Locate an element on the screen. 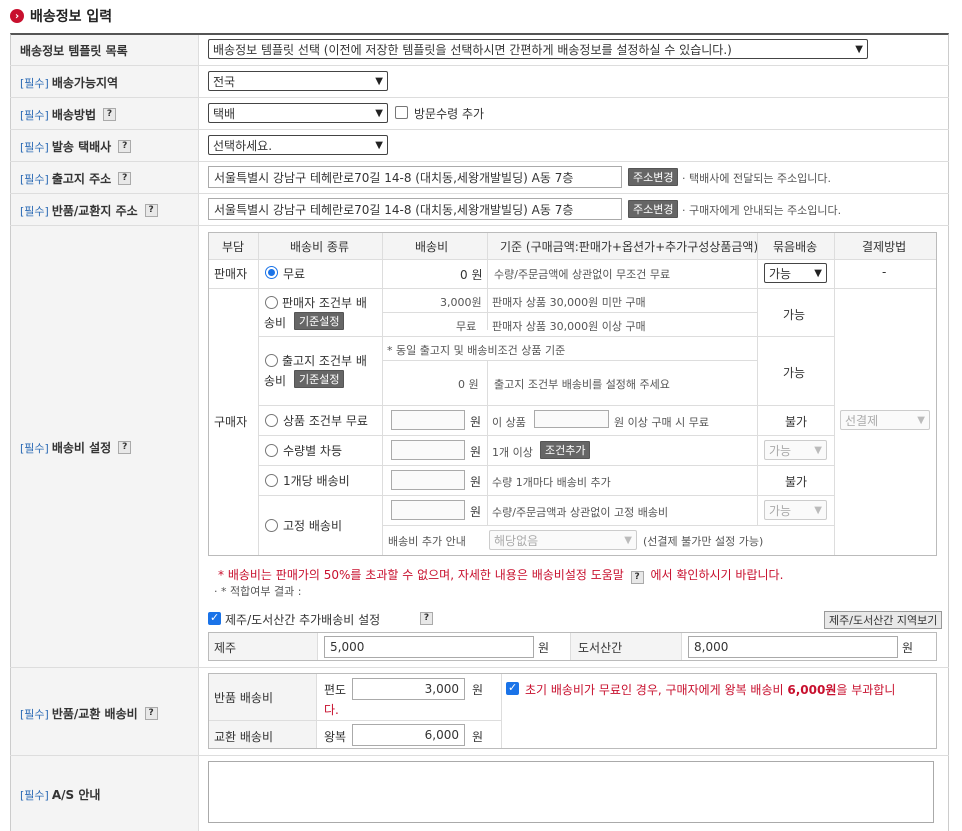 Image resolution: width=962 pixels, height=831 pixels. seller-label: 판매자 is located at coordinates (231, 274).